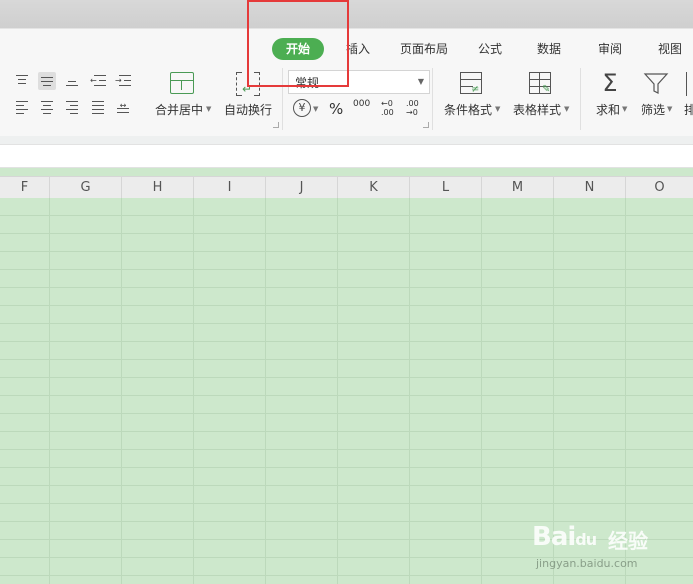 The height and width of the screenshot is (584, 693). What do you see at coordinates (518, 187) in the screenshot?
I see `column-header: M` at bounding box center [518, 187].